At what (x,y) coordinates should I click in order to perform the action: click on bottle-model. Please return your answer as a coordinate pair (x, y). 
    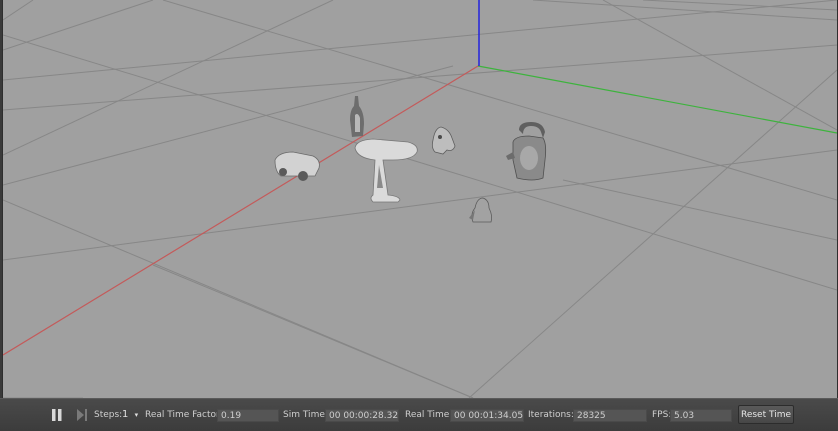
    Looking at the image, I should click on (357, 116).